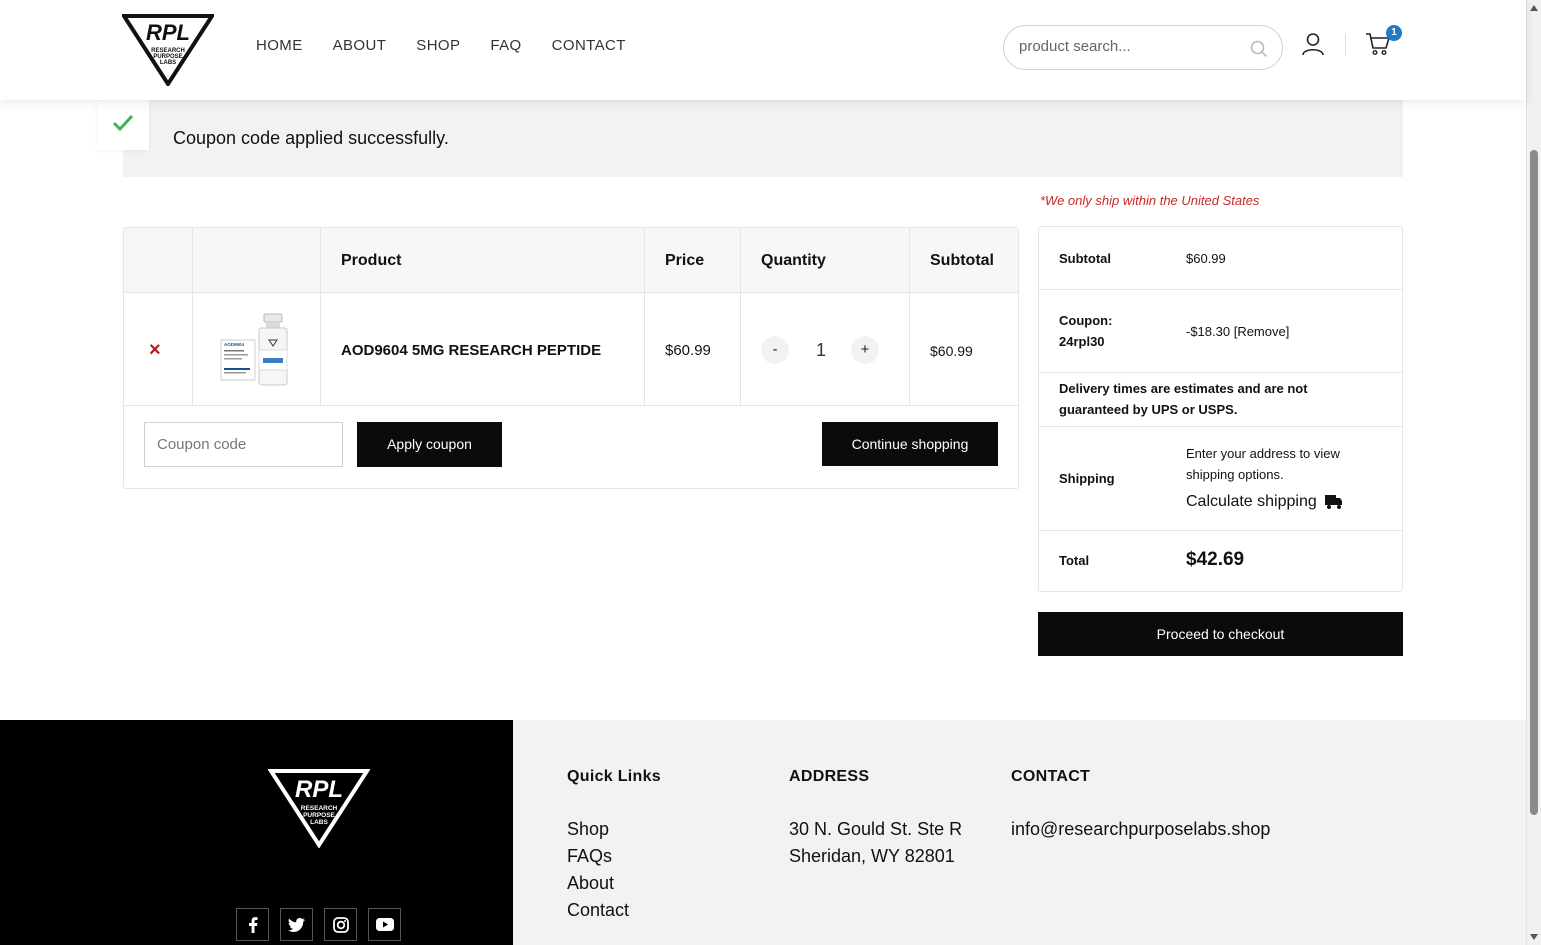  Describe the element at coordinates (279, 45) in the screenshot. I see `nav-home: HOME` at that location.